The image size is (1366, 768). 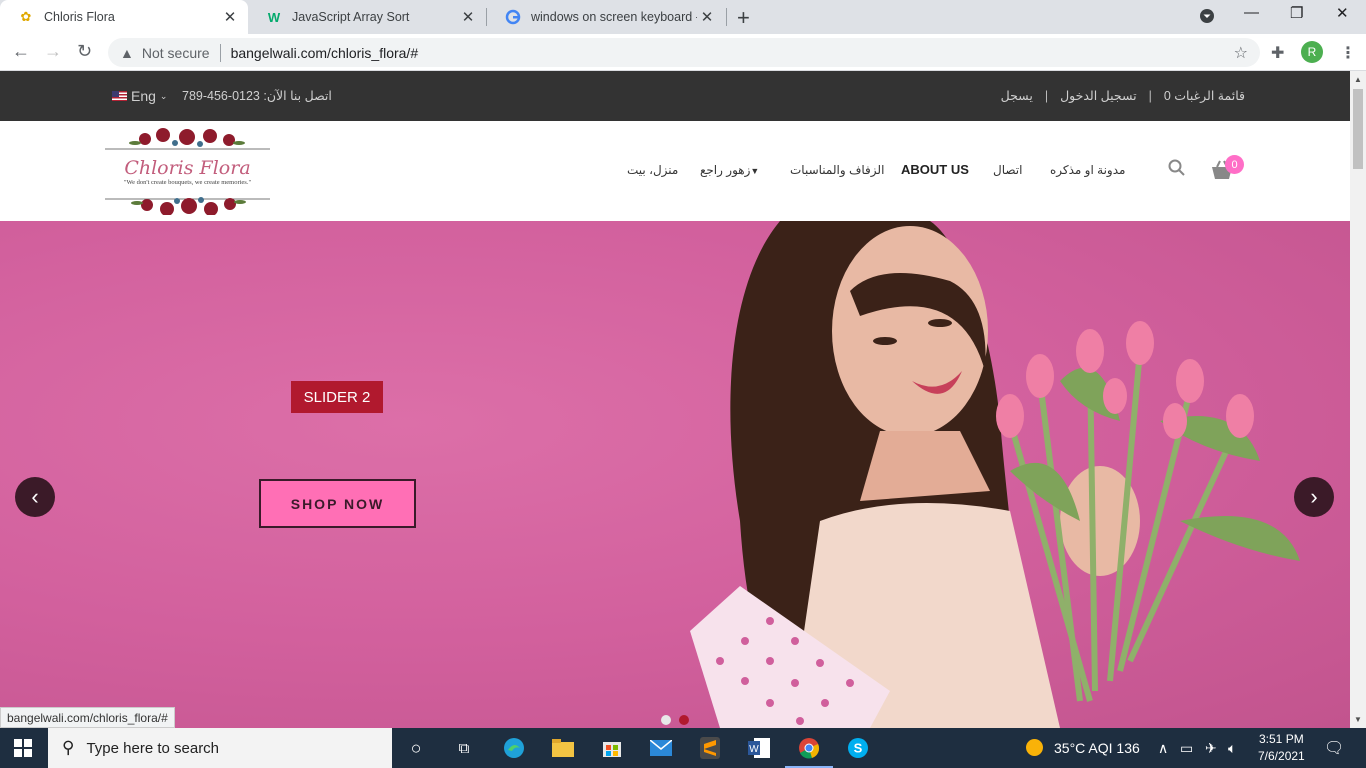 I want to click on word-icon: W, so click(x=759, y=748).